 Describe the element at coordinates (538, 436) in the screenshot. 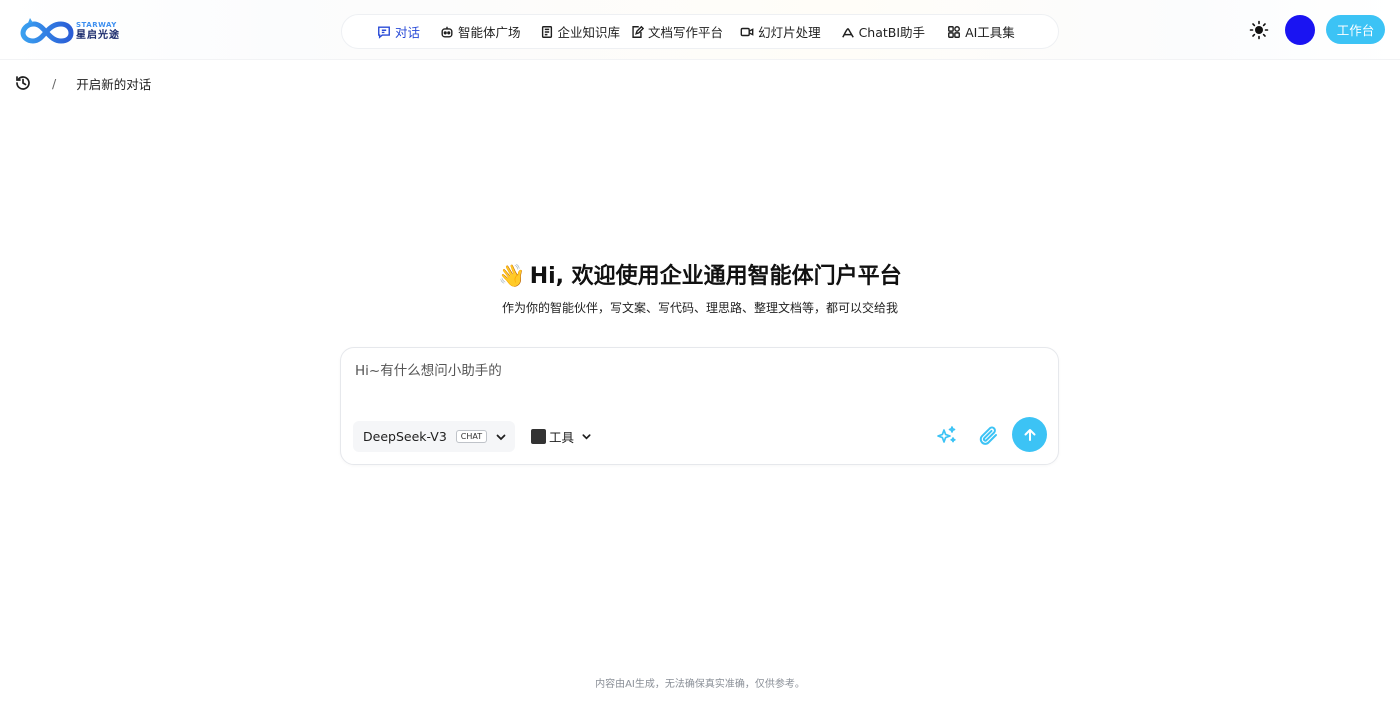

I see `tools-icon` at that location.